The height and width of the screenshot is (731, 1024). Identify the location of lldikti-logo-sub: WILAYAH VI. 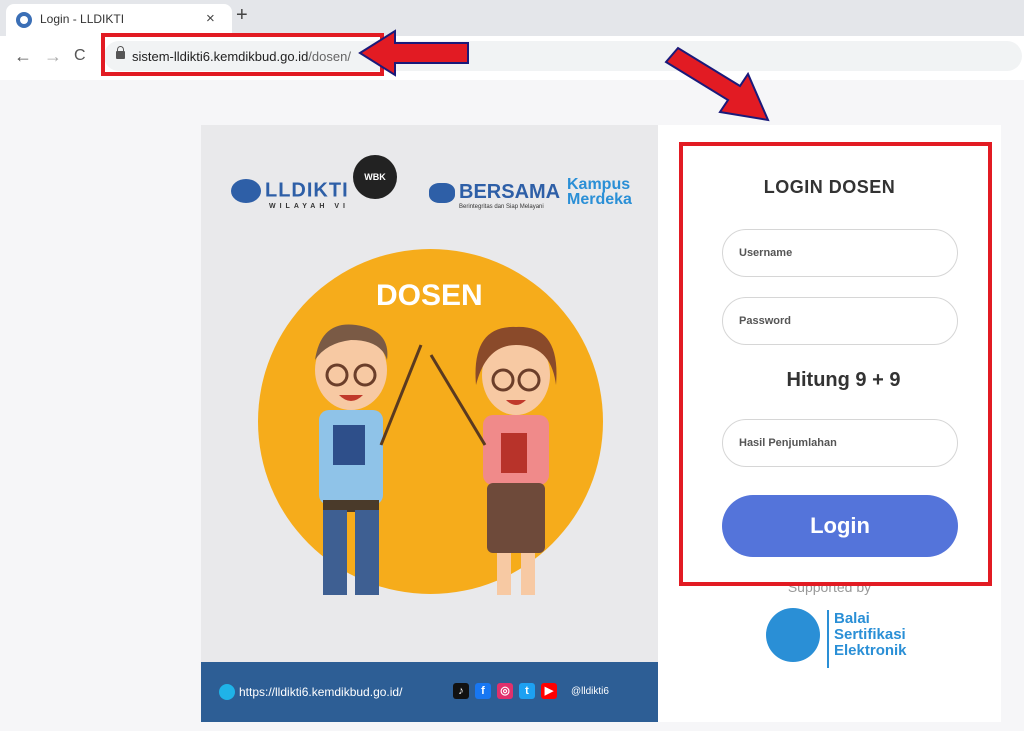
(309, 206).